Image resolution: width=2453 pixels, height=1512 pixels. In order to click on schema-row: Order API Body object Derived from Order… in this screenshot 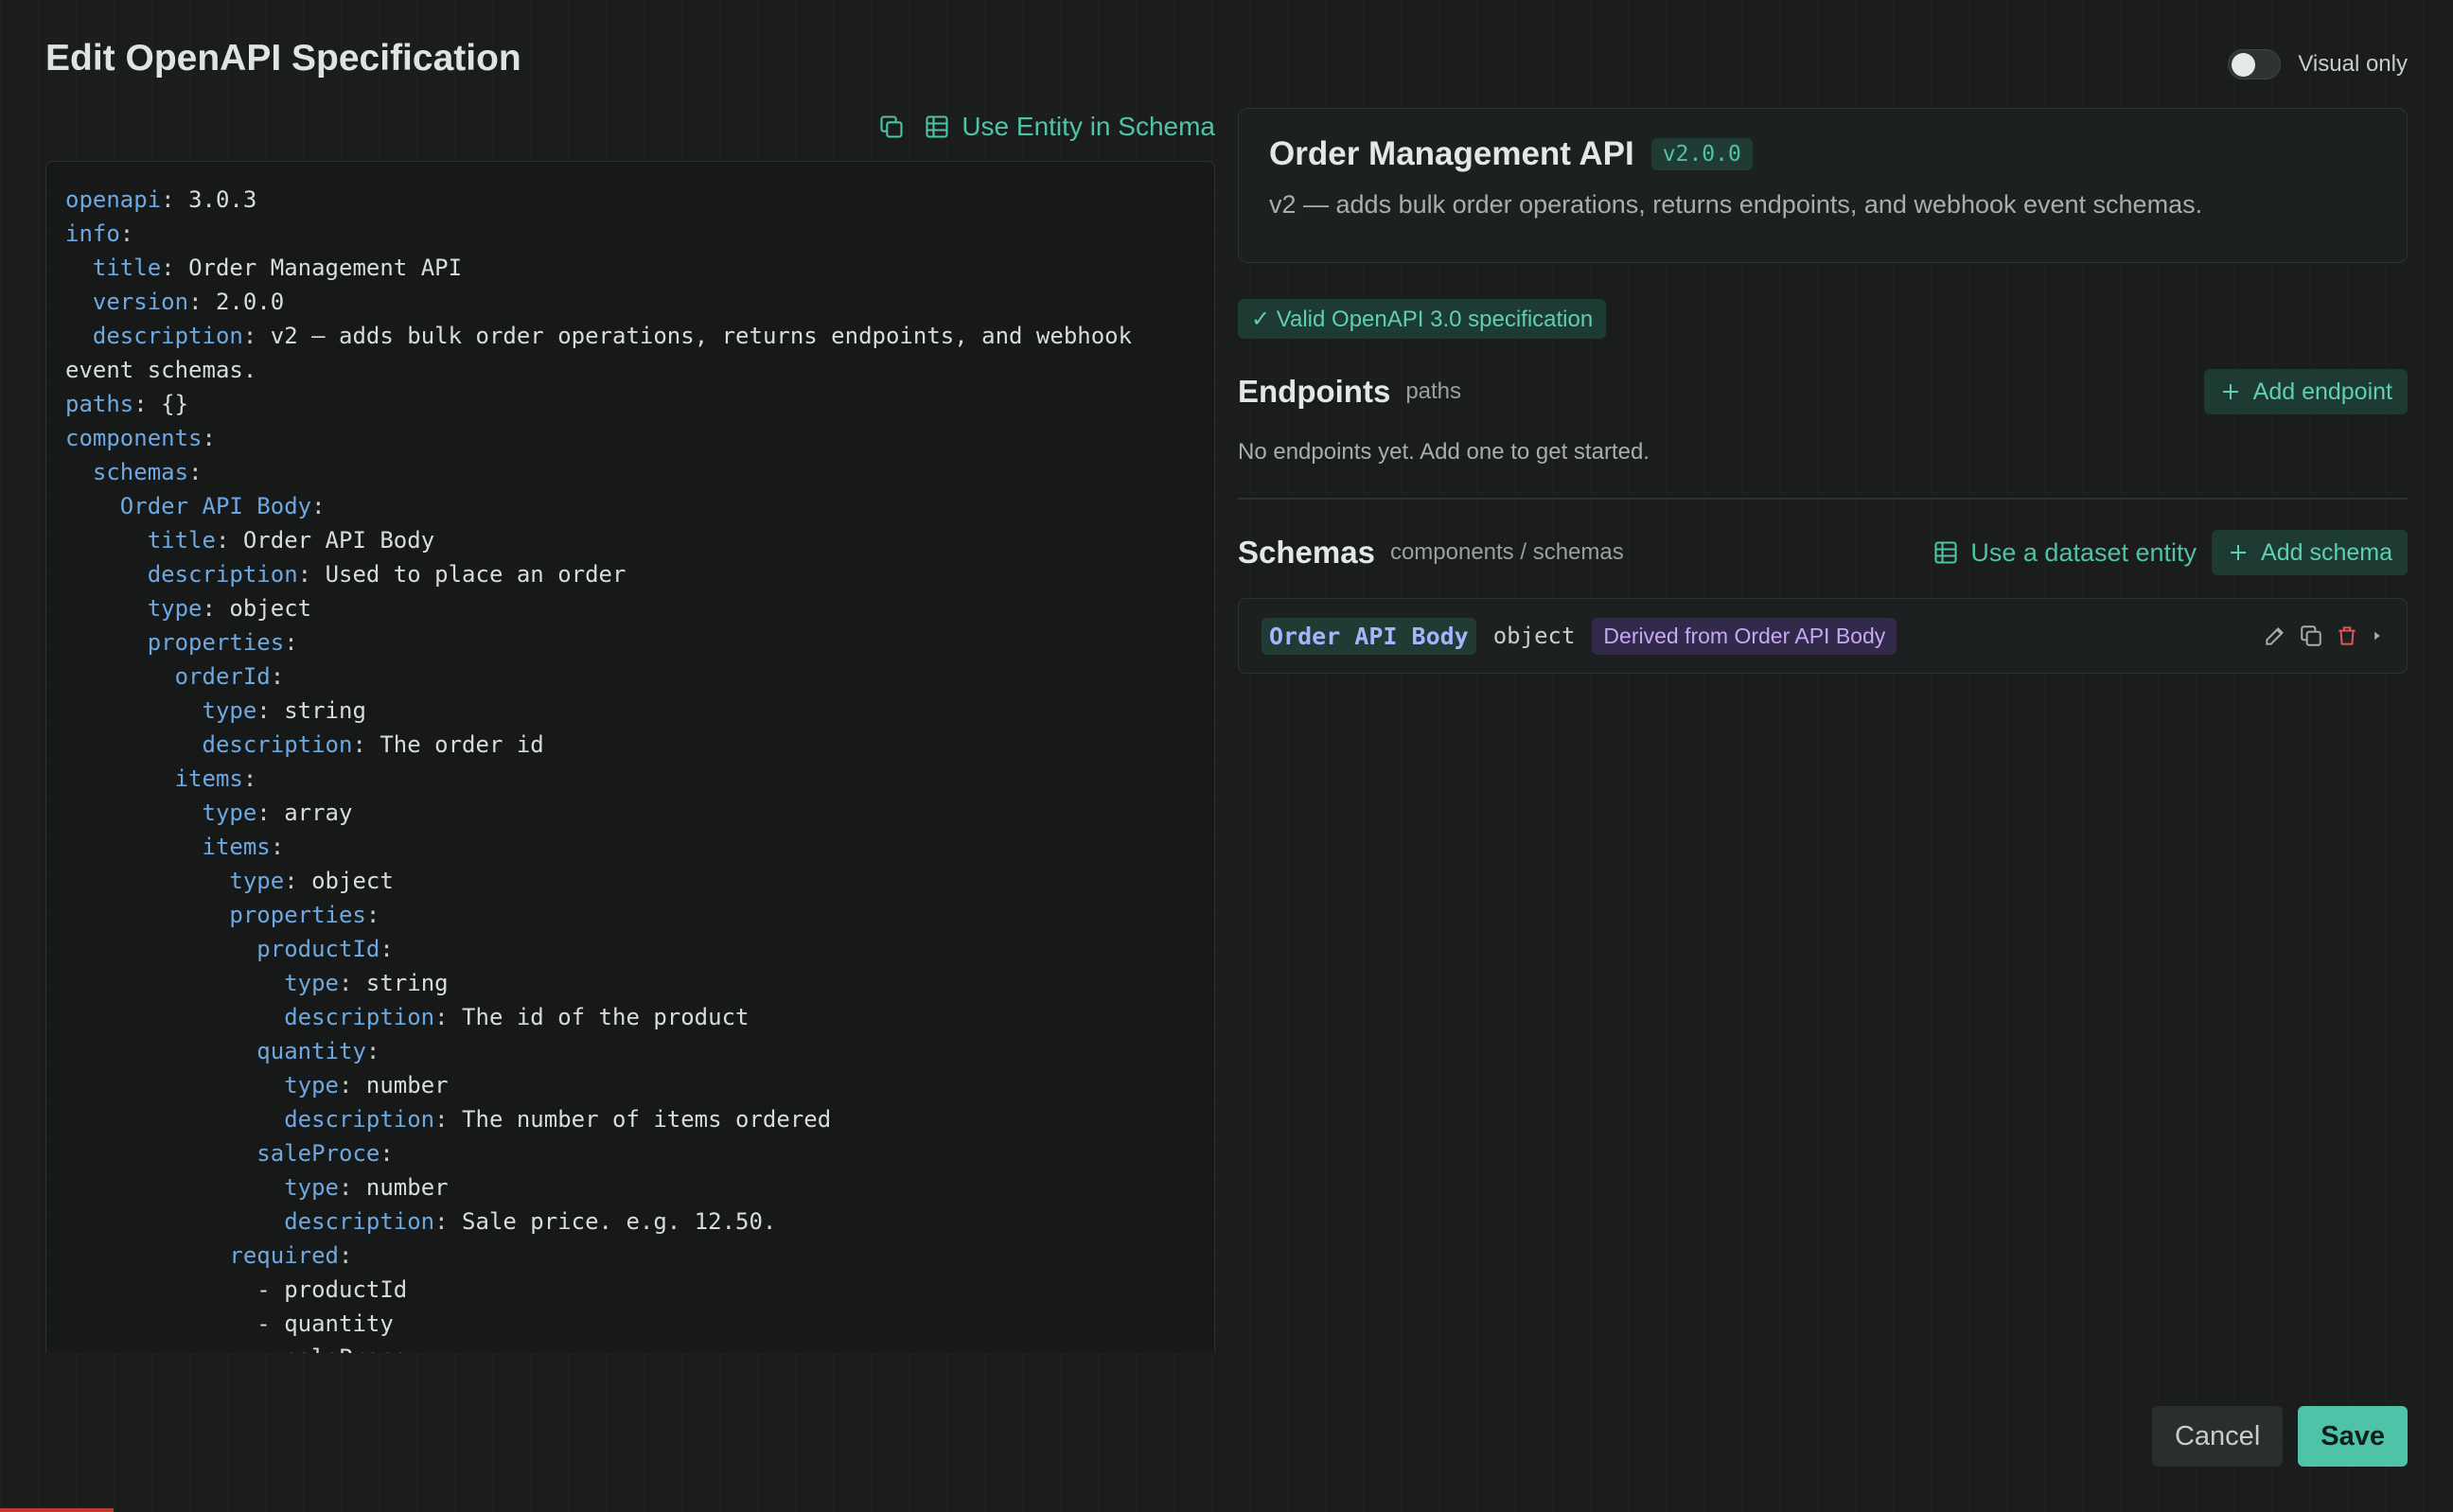, I will do `click(1823, 636)`.